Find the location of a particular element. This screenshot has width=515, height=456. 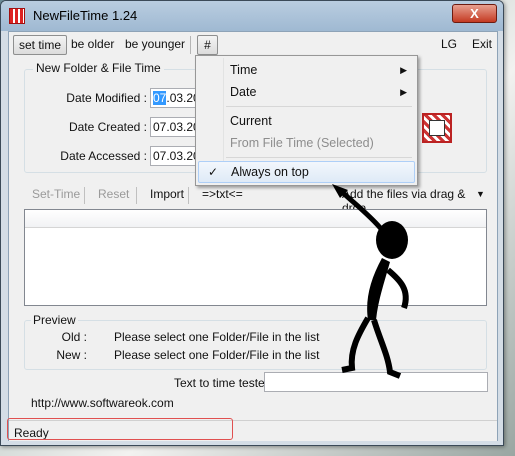

stickman-left-leg is located at coordinates (356, 344).